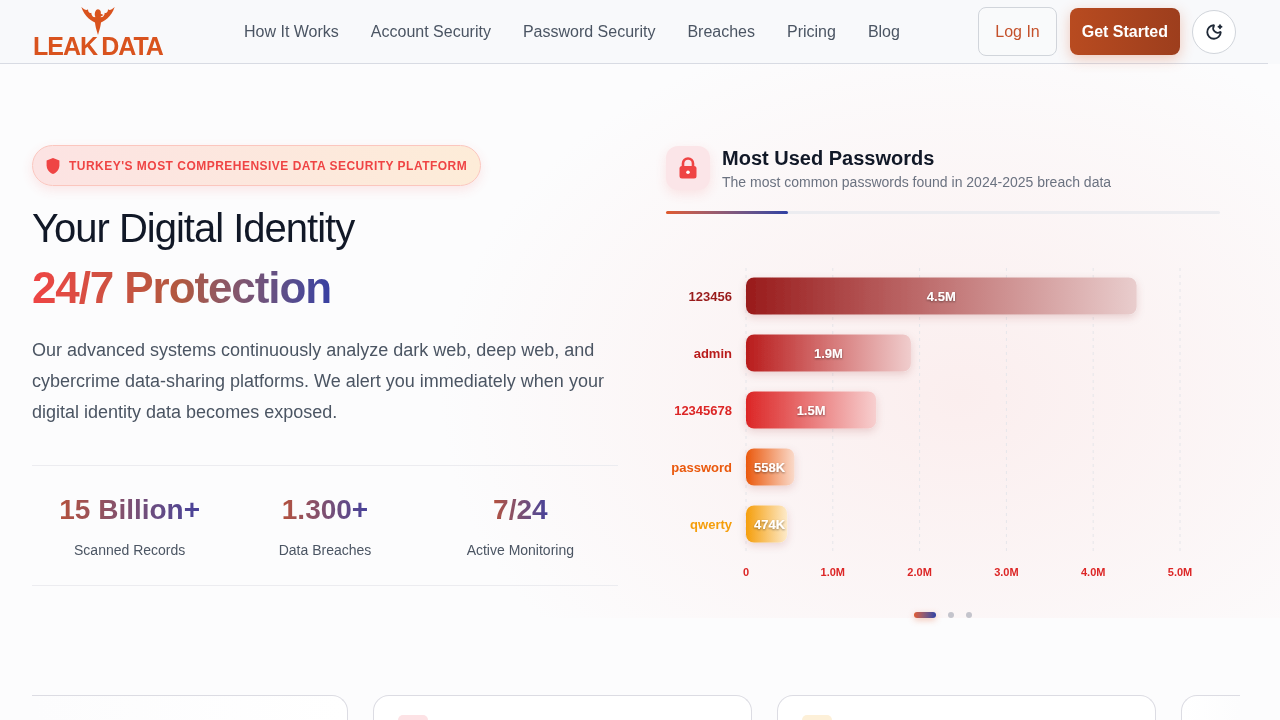 The height and width of the screenshot is (720, 1280). Describe the element at coordinates (712, 353) in the screenshot. I see `category-label: admin` at that location.